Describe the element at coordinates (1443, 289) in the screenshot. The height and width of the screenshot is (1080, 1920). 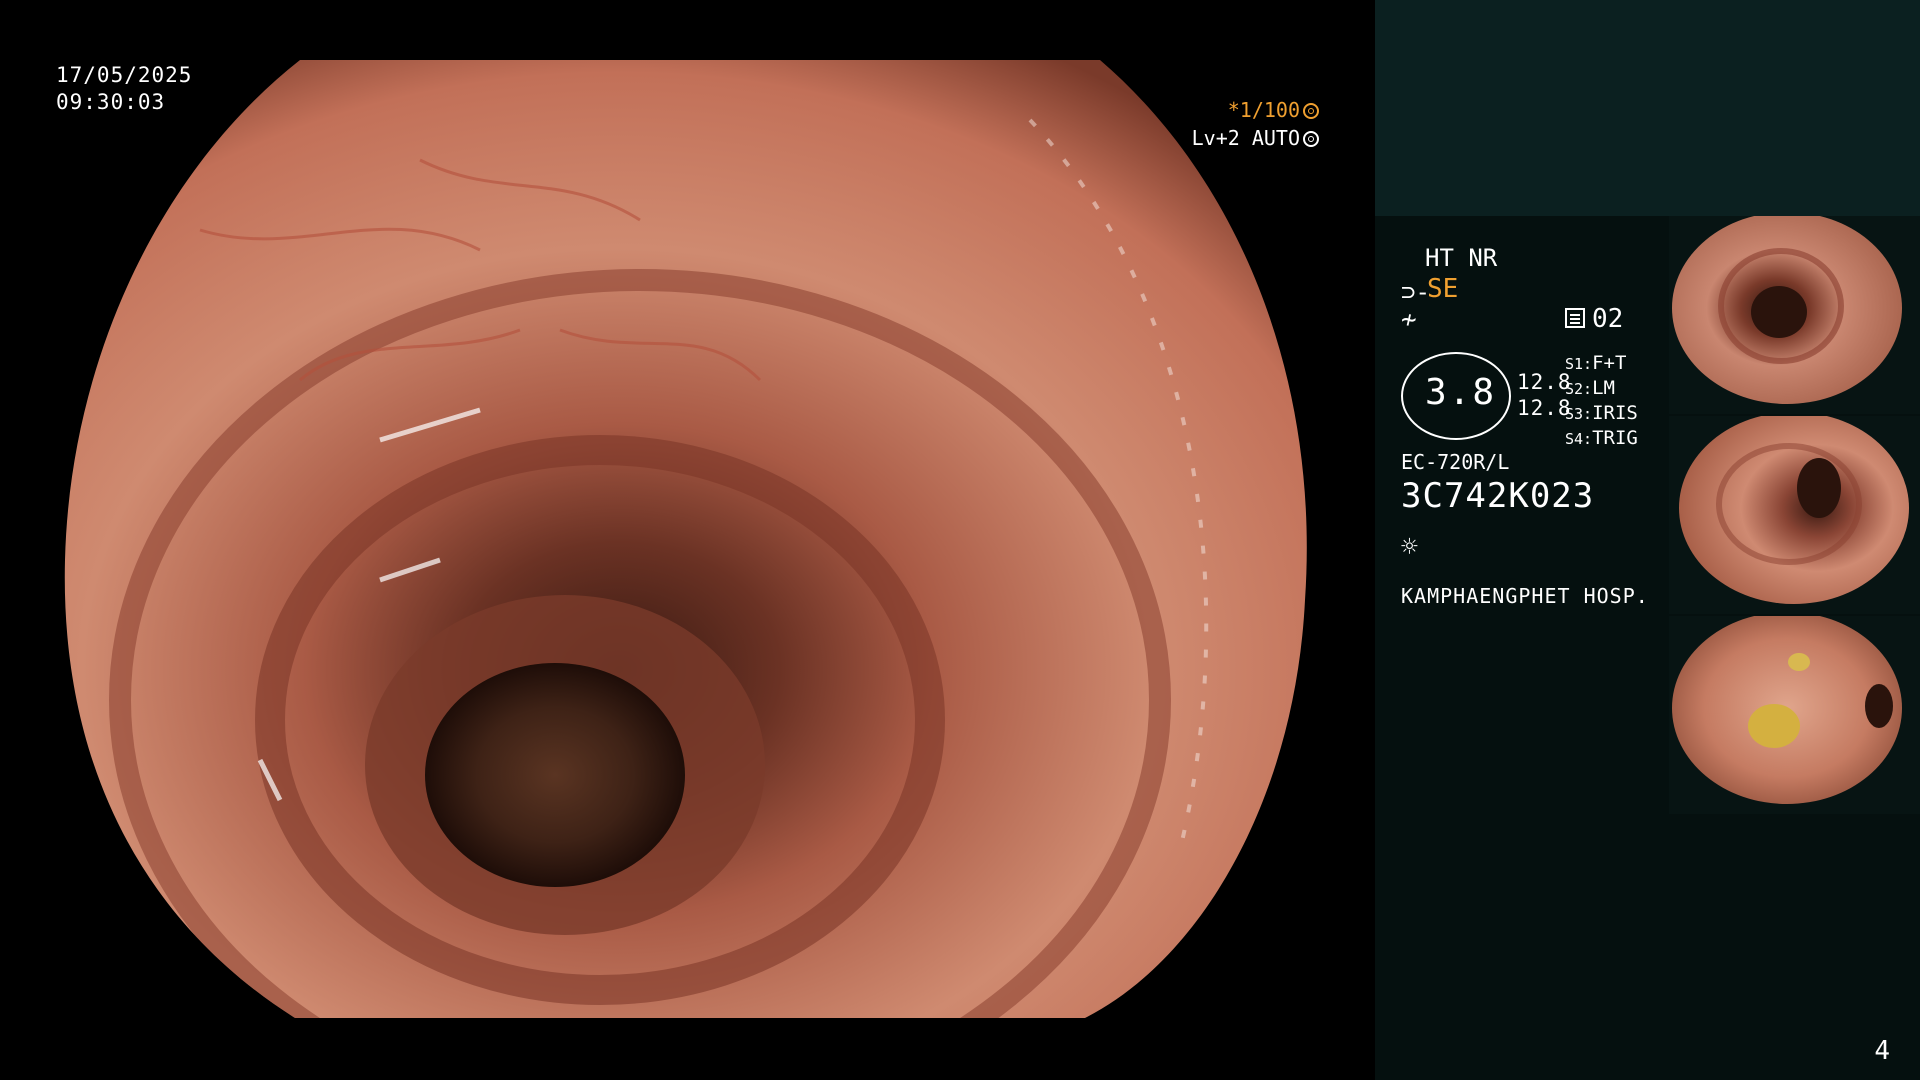
I see `se-indicator: SE` at that location.